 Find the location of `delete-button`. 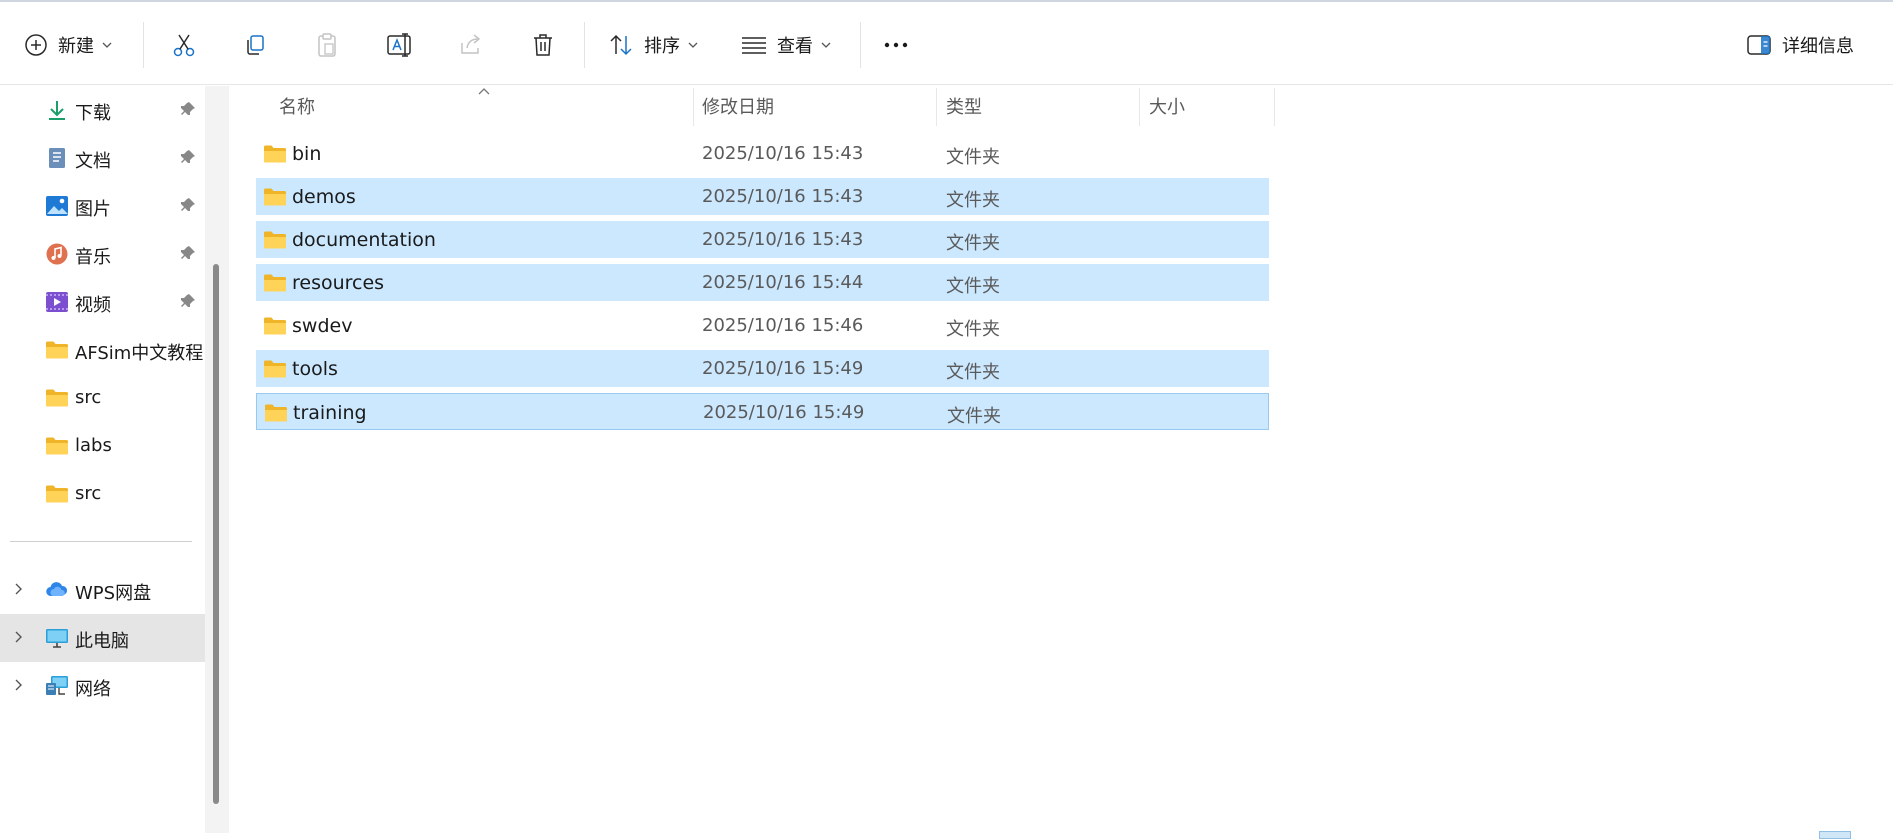

delete-button is located at coordinates (543, 45).